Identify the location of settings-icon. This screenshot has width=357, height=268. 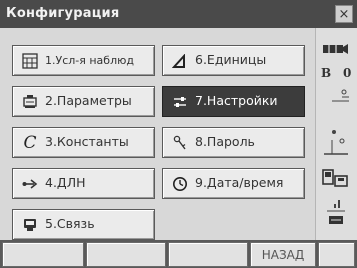
(180, 102).